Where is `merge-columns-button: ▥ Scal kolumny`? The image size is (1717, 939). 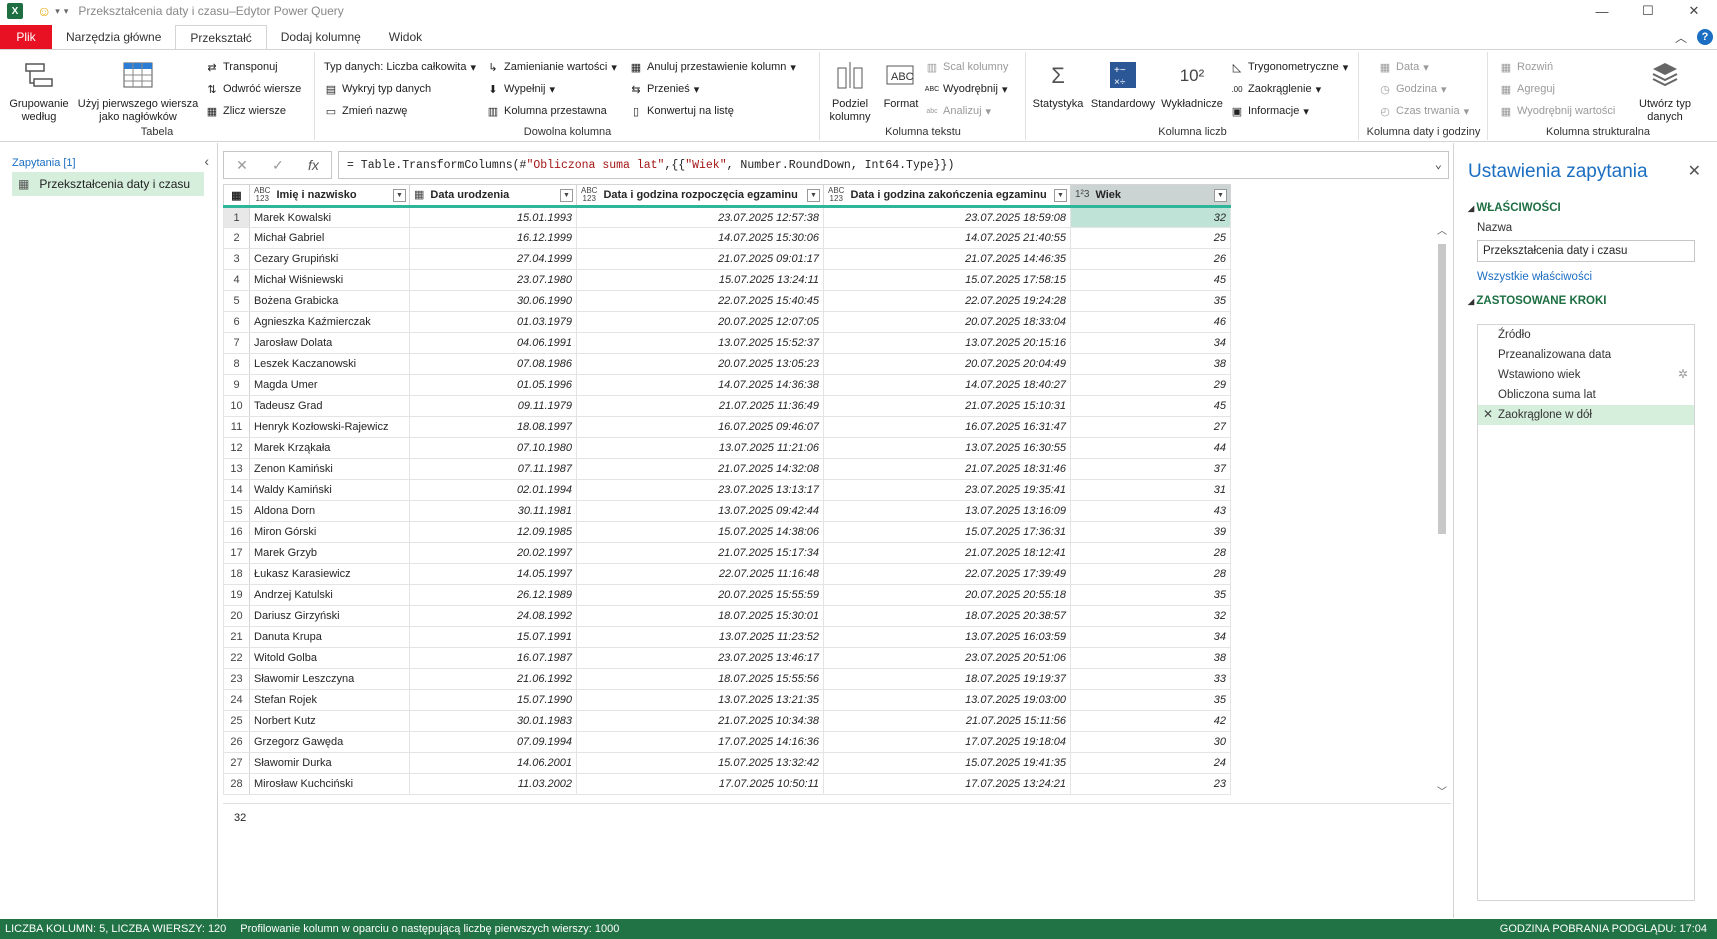 merge-columns-button: ▥ Scal kolumny is located at coordinates (967, 67).